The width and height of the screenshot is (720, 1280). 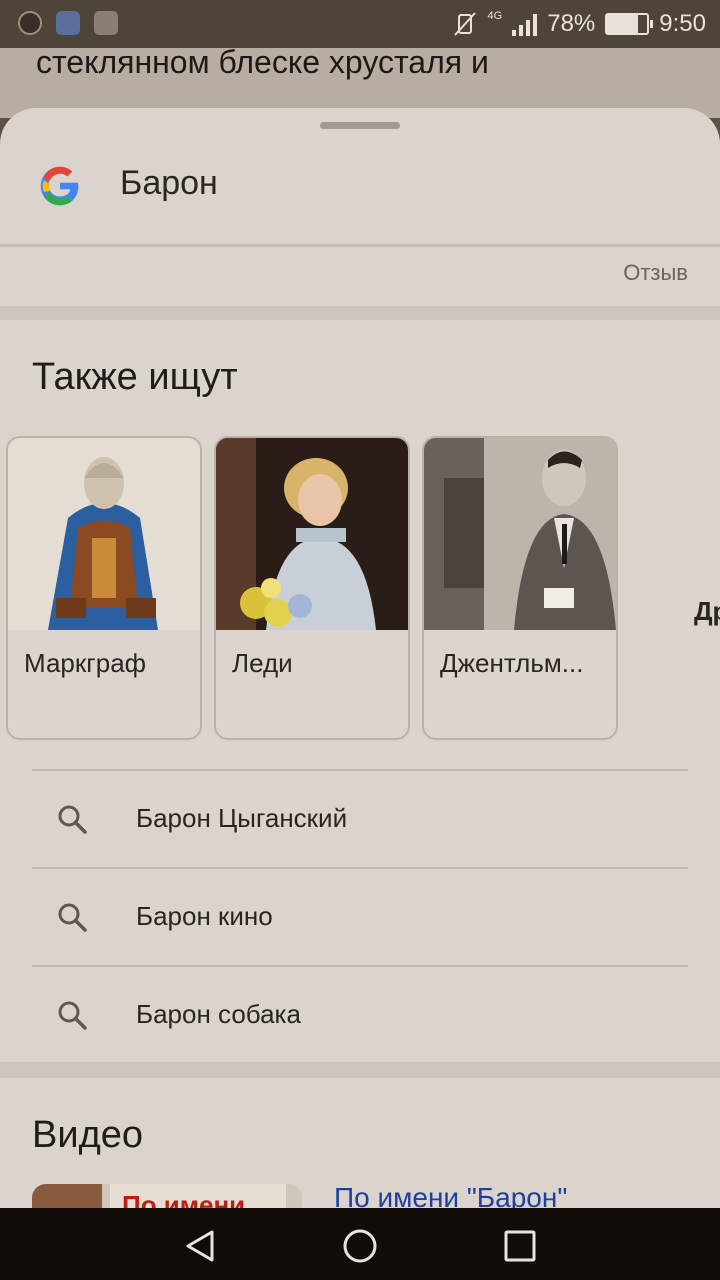 I want to click on system-nav-bar, so click(x=360, y=1244).